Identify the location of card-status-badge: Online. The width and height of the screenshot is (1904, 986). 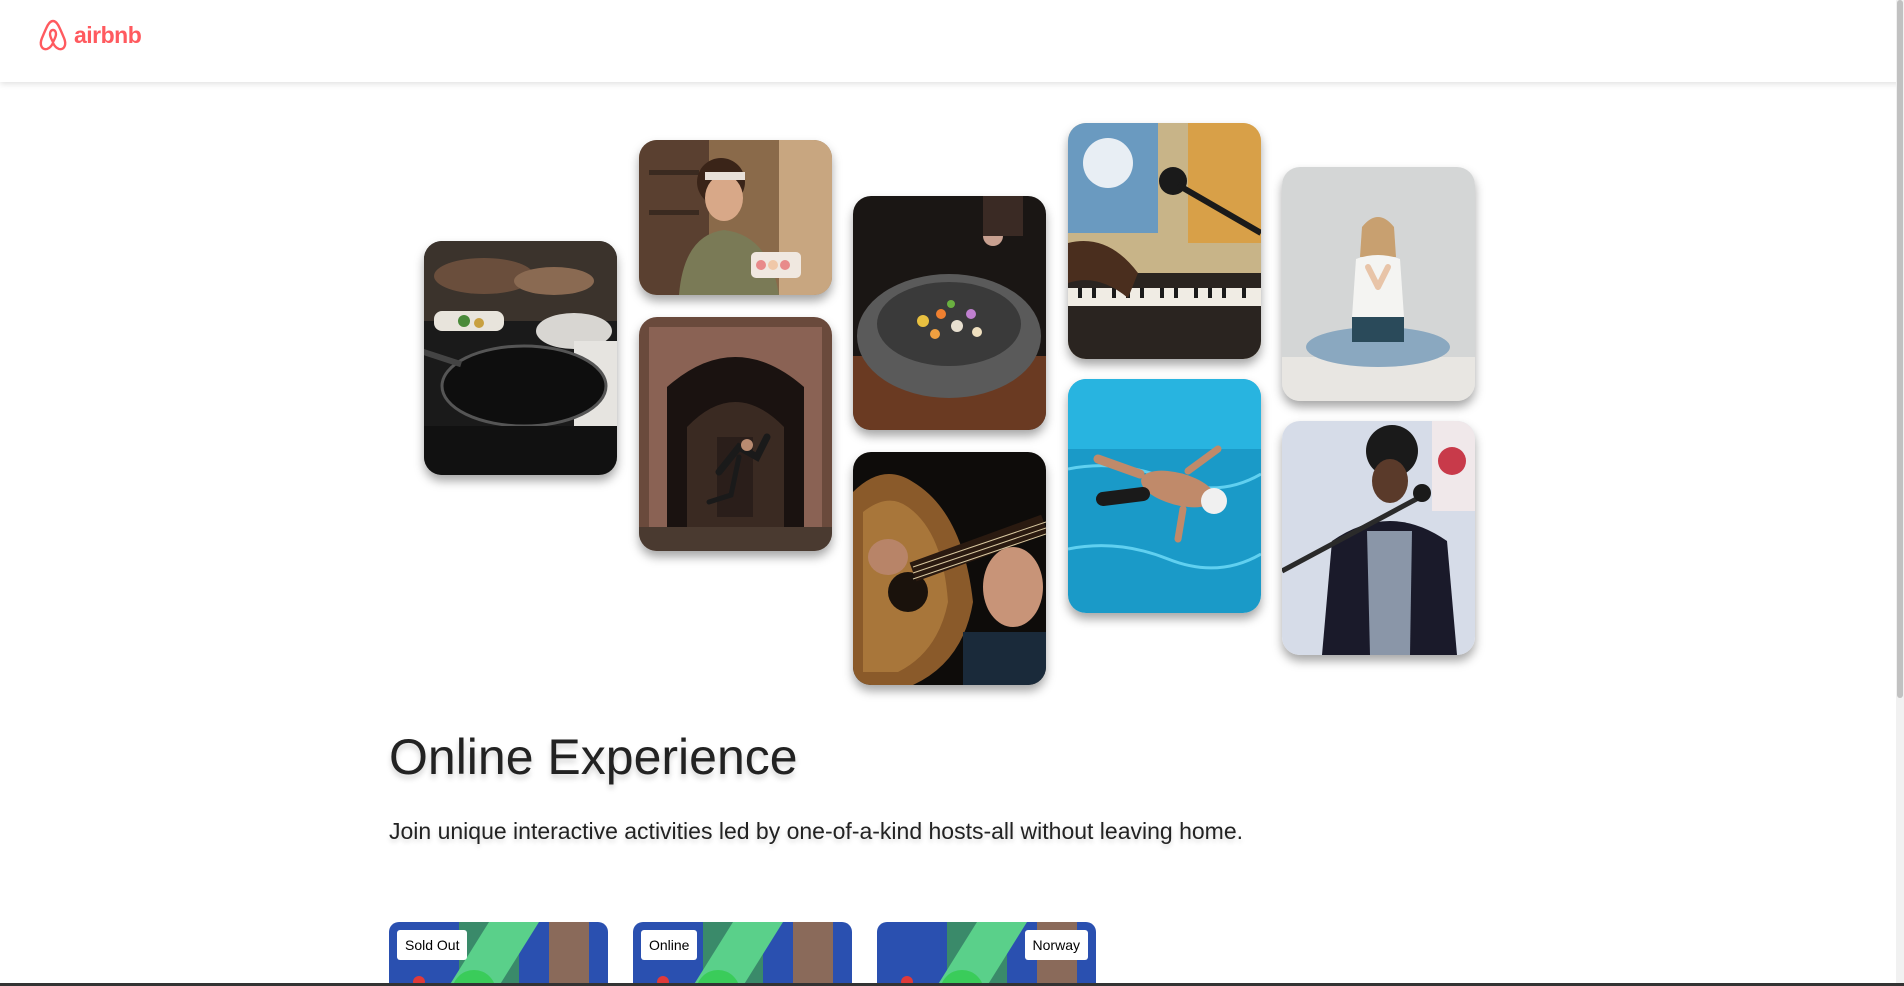
(669, 945).